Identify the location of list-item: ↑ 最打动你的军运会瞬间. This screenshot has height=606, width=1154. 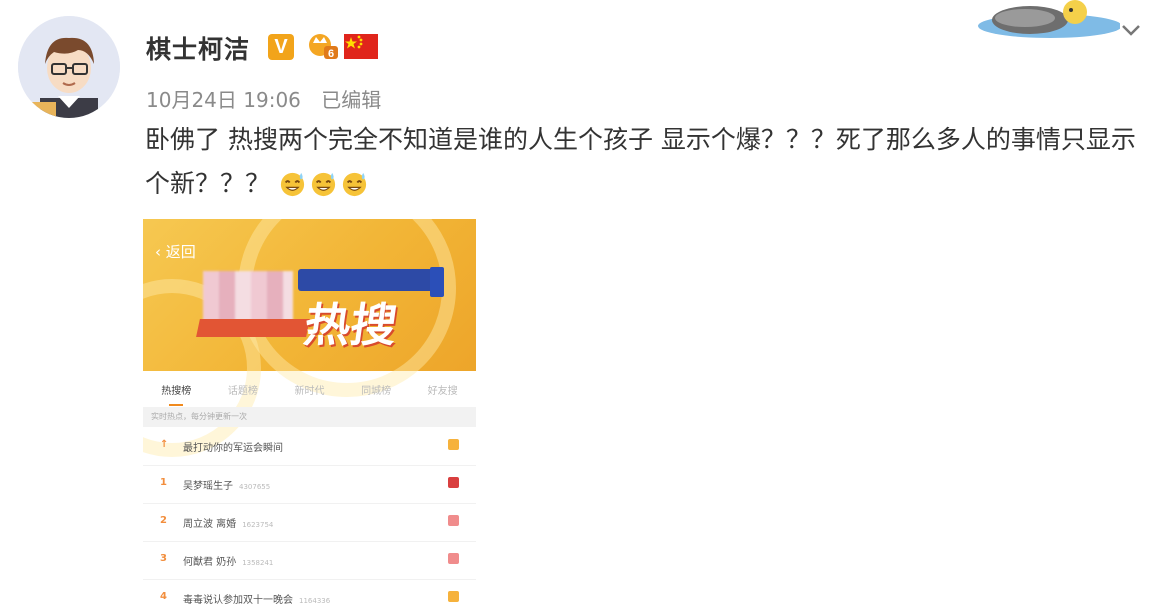
(309, 446).